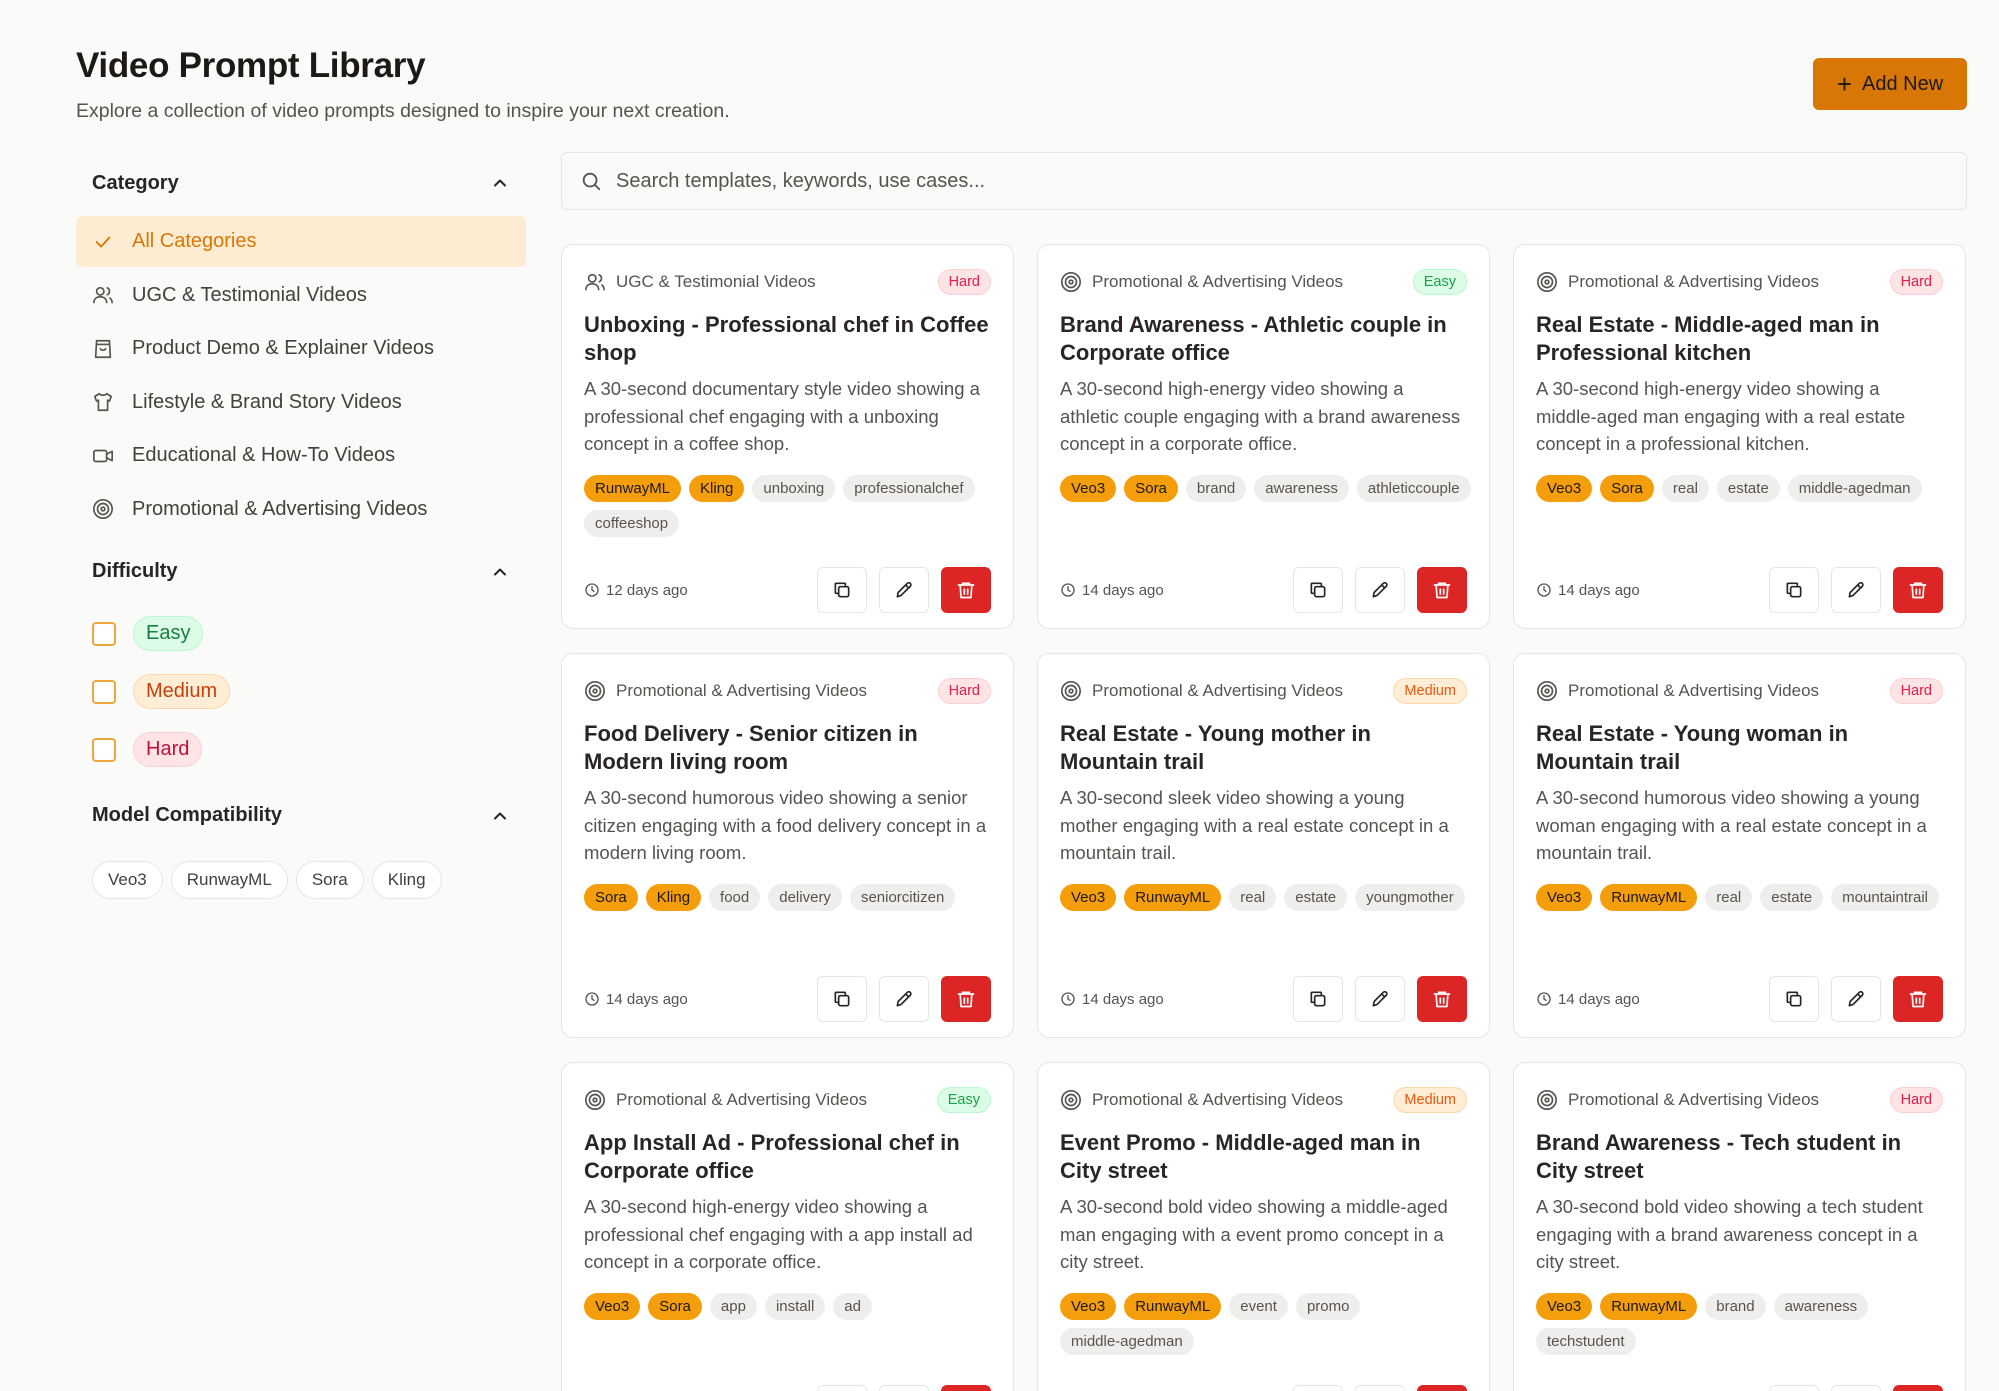 The width and height of the screenshot is (1999, 1391). I want to click on model-chip-kling: Kling, so click(406, 879).